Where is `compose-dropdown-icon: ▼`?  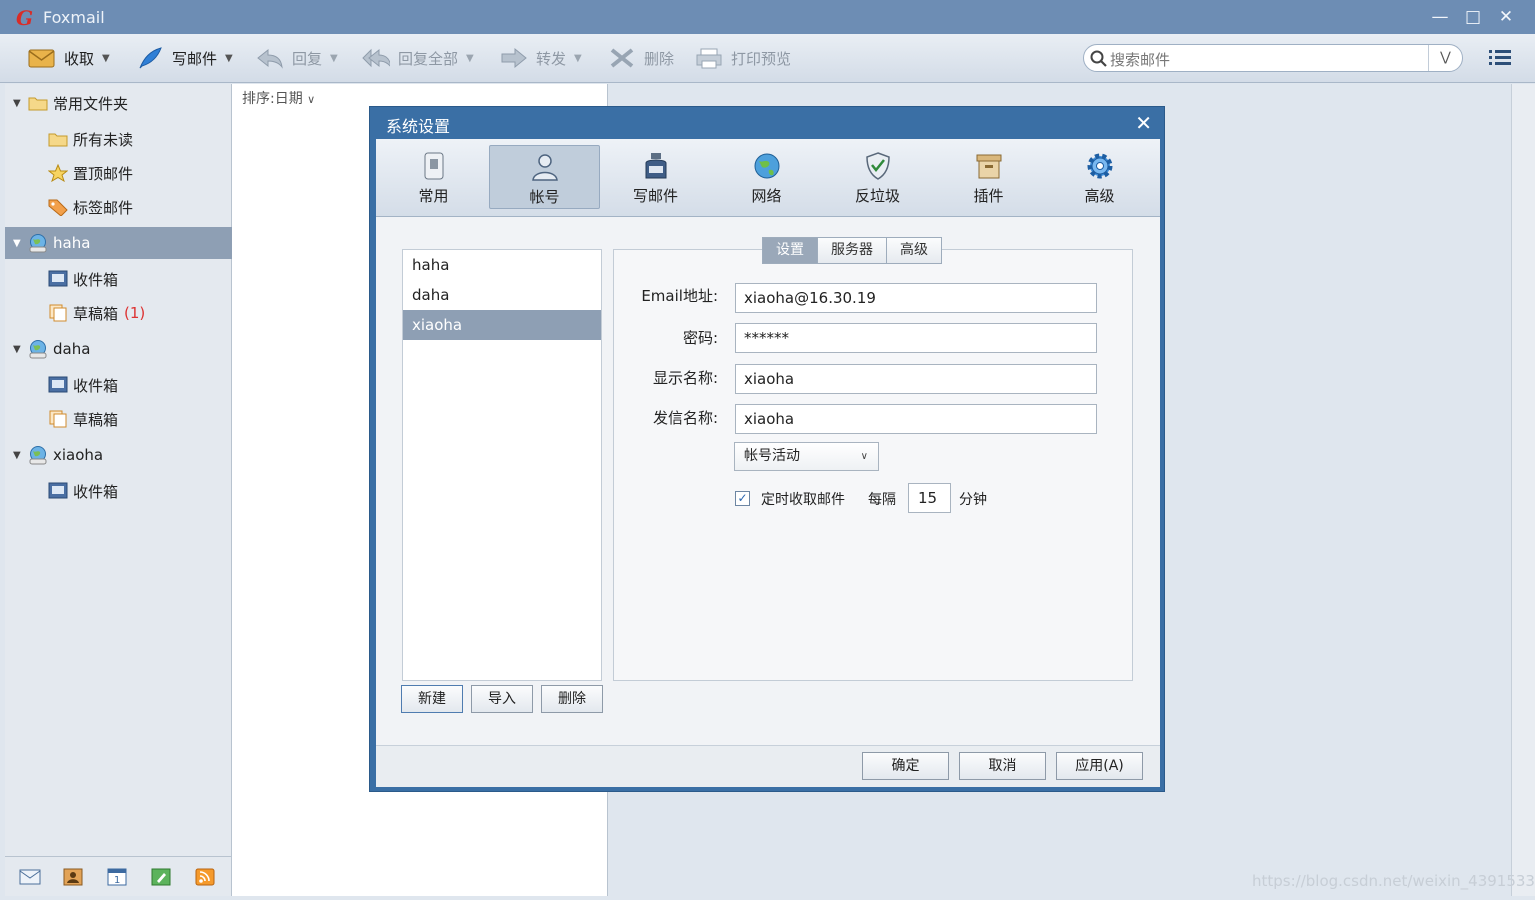 compose-dropdown-icon: ▼ is located at coordinates (229, 58).